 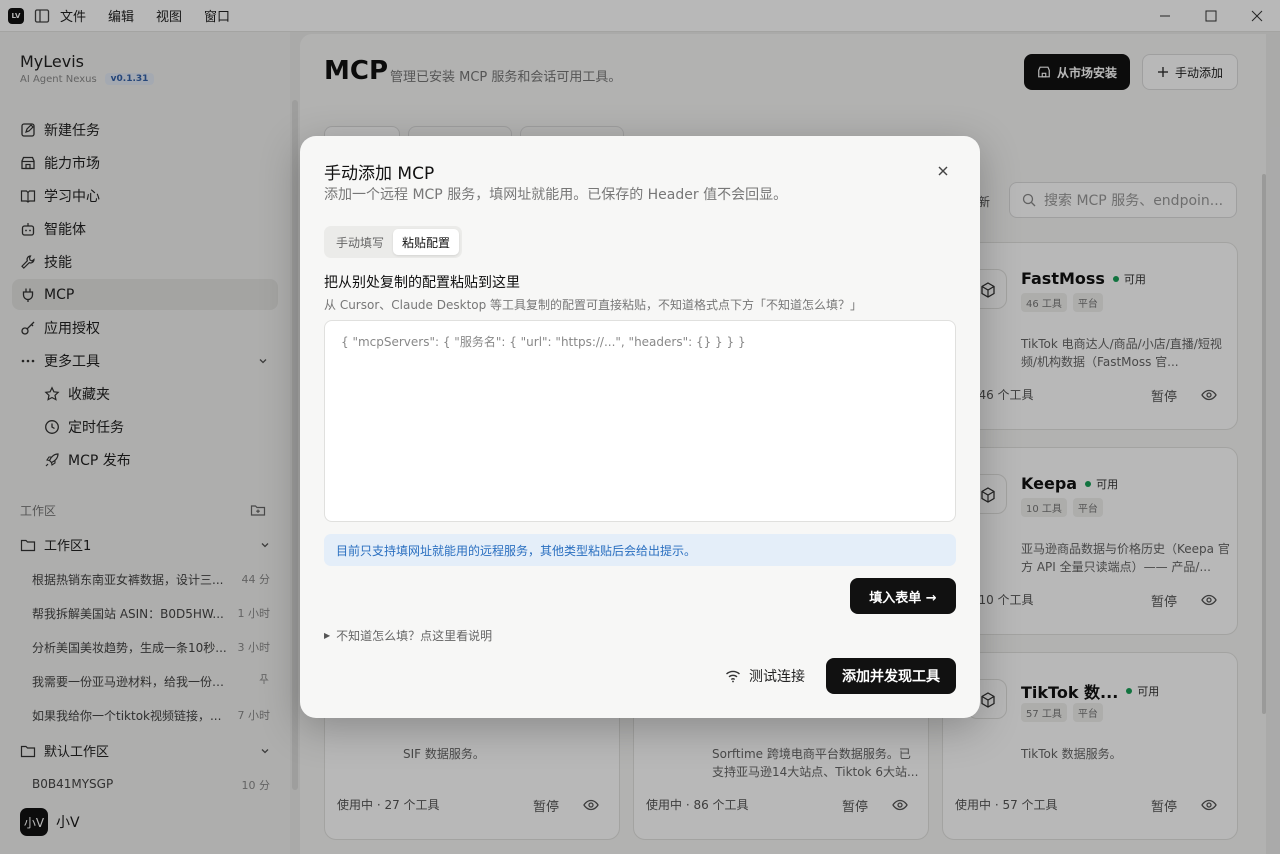 I want to click on test-connection-button: 测试连接, so click(x=765, y=676).